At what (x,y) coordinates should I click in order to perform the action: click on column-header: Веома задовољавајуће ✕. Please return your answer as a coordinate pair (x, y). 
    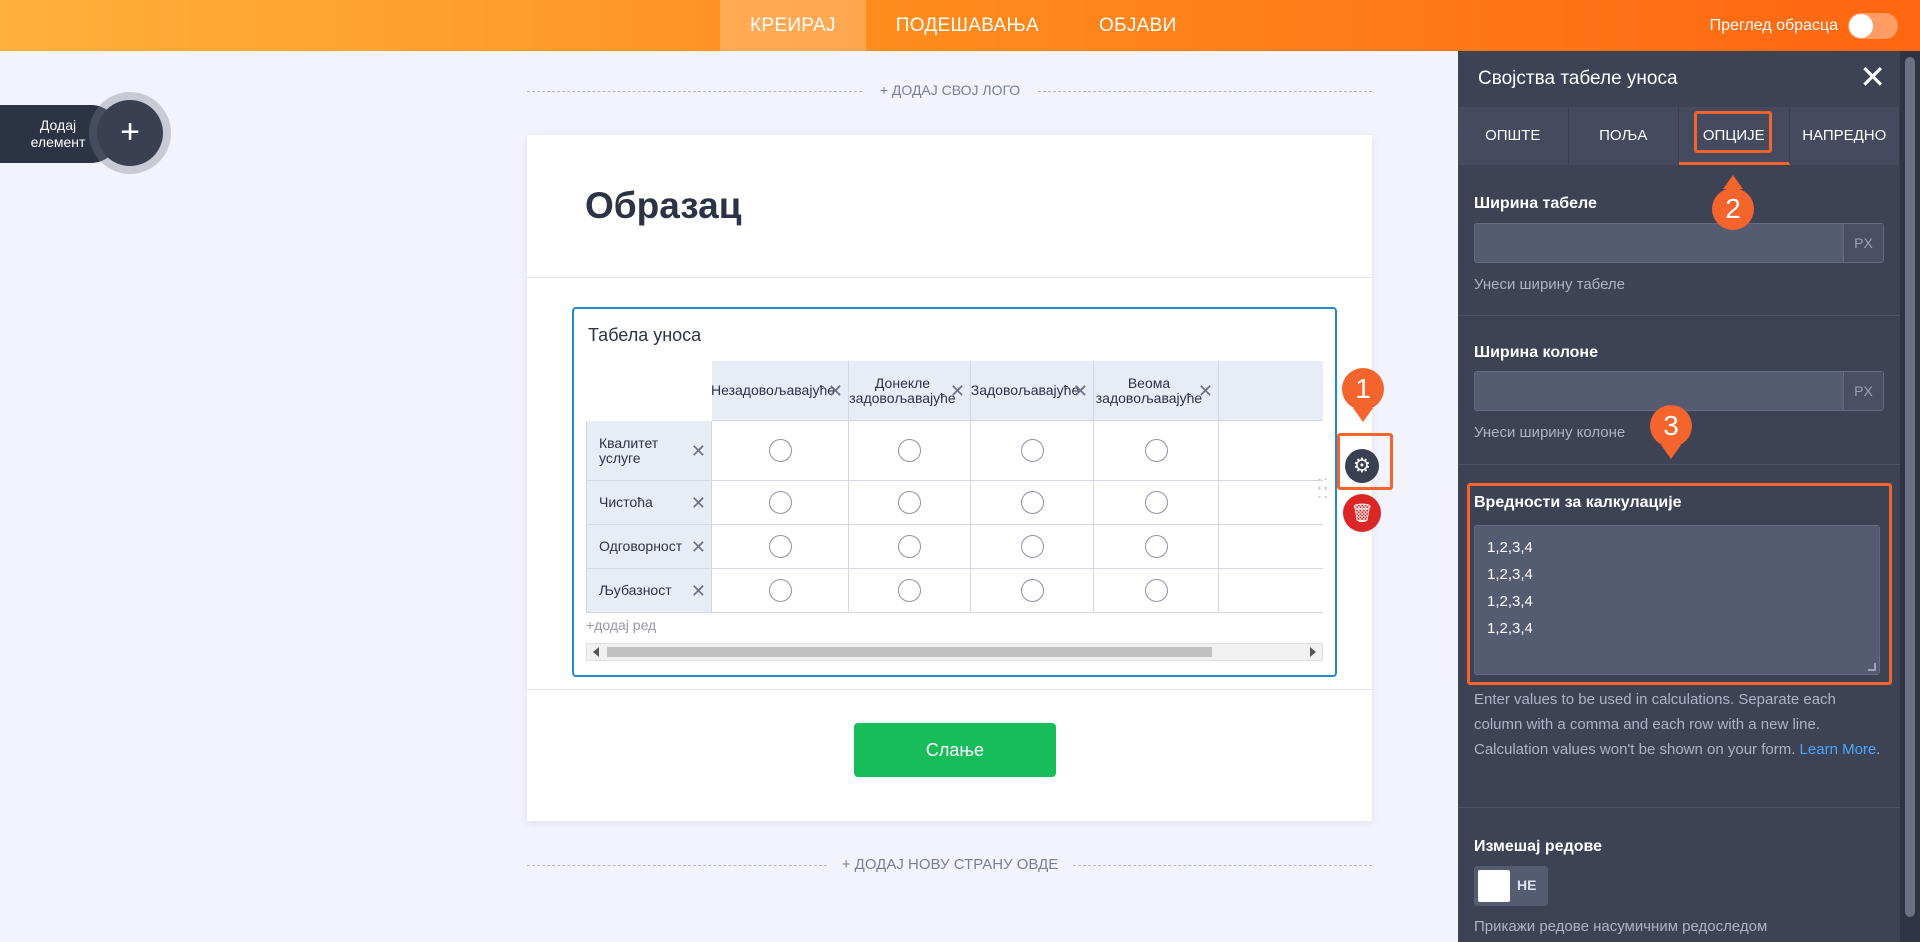
    Looking at the image, I should click on (1156, 391).